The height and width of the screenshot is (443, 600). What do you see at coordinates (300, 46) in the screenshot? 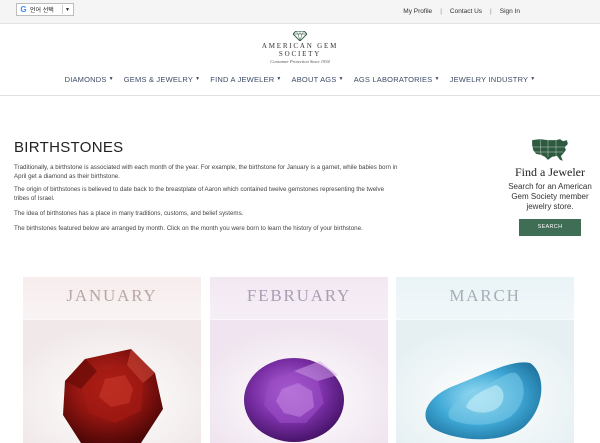
I see `logo-line-1: AMERICAN GEM` at bounding box center [300, 46].